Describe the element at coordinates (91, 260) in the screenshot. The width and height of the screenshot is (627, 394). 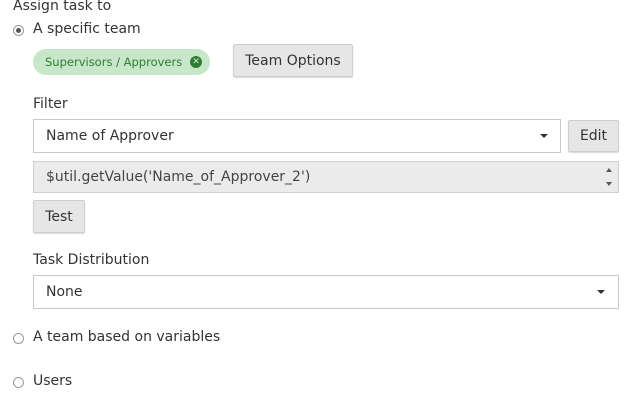
I see `task-distribution-label: Task Distribution` at that location.